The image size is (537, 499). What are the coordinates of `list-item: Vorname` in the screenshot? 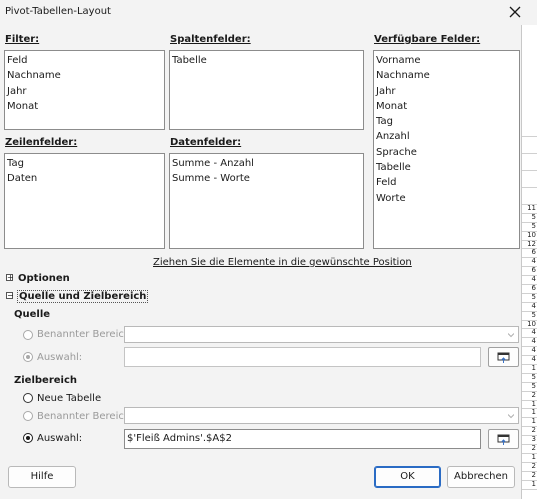 It's located at (446, 60).